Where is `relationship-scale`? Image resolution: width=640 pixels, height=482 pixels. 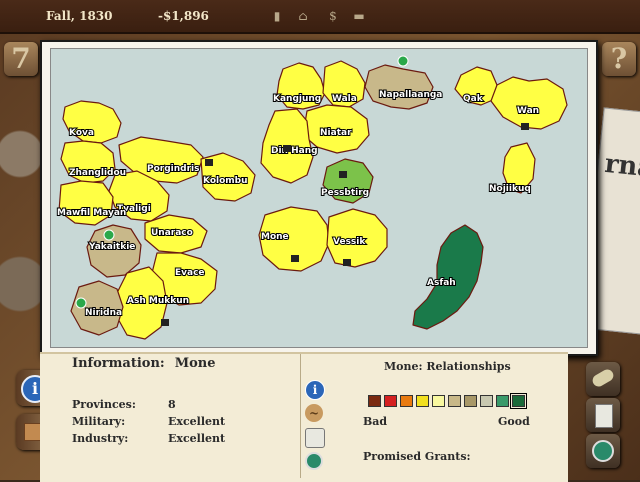 relationship-scale is located at coordinates (447, 401).